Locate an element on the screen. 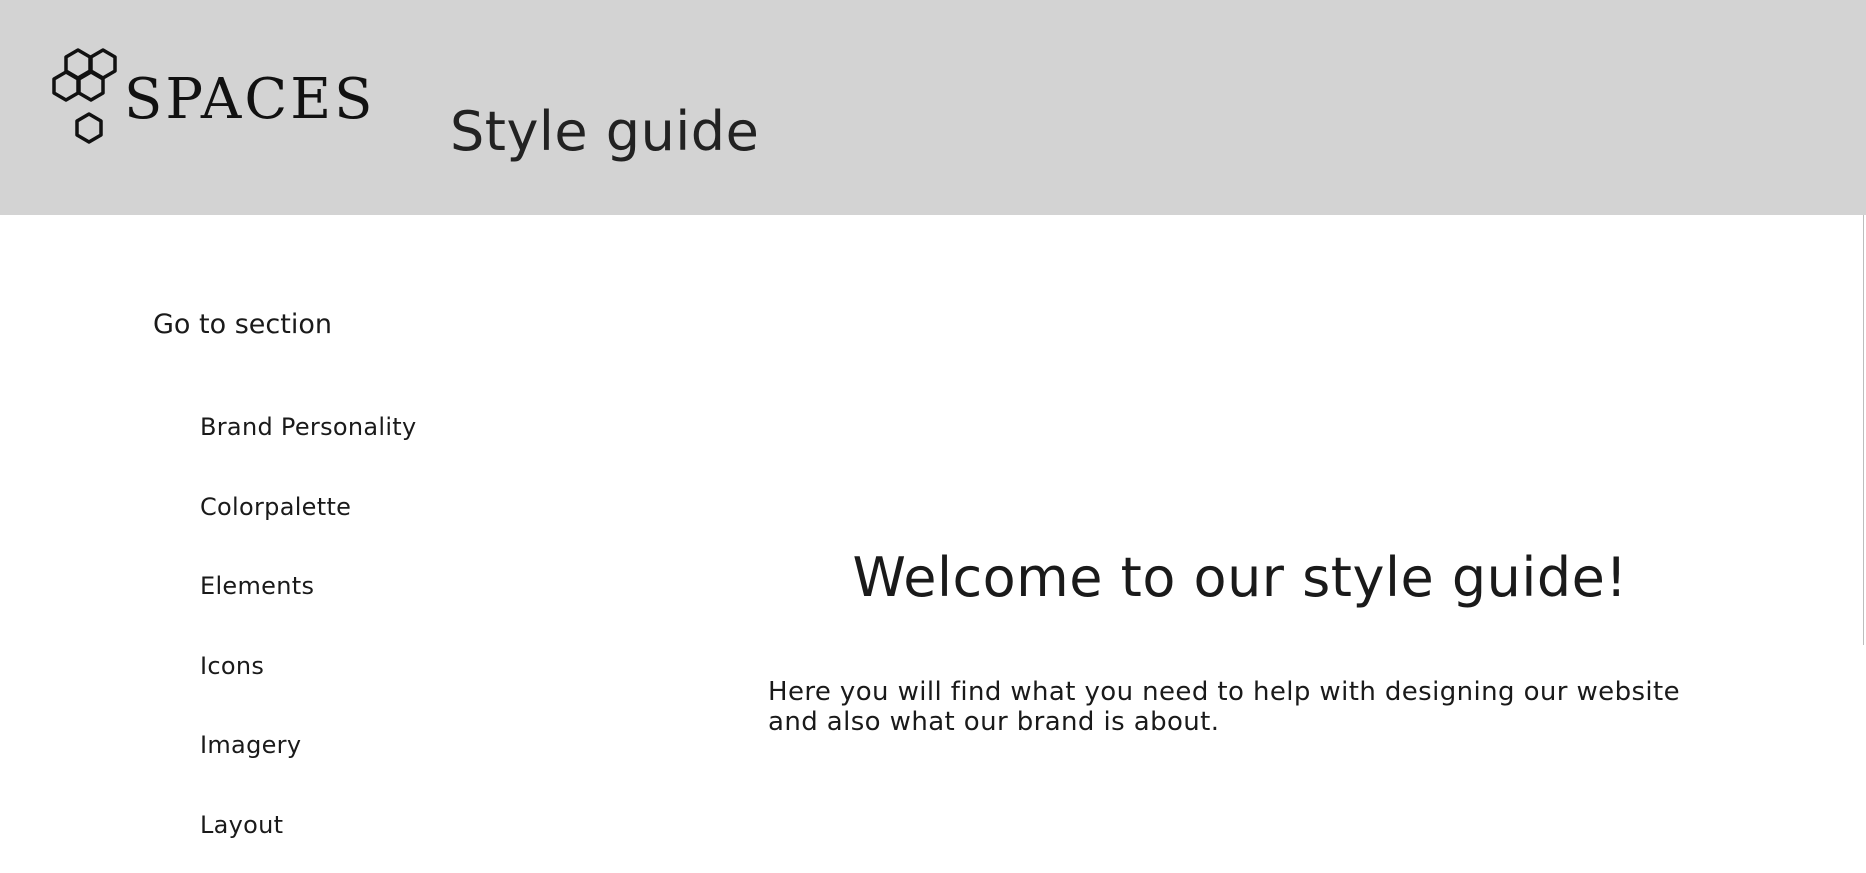 The image size is (1866, 873). nav-link-icons: Icons is located at coordinates (232, 666).